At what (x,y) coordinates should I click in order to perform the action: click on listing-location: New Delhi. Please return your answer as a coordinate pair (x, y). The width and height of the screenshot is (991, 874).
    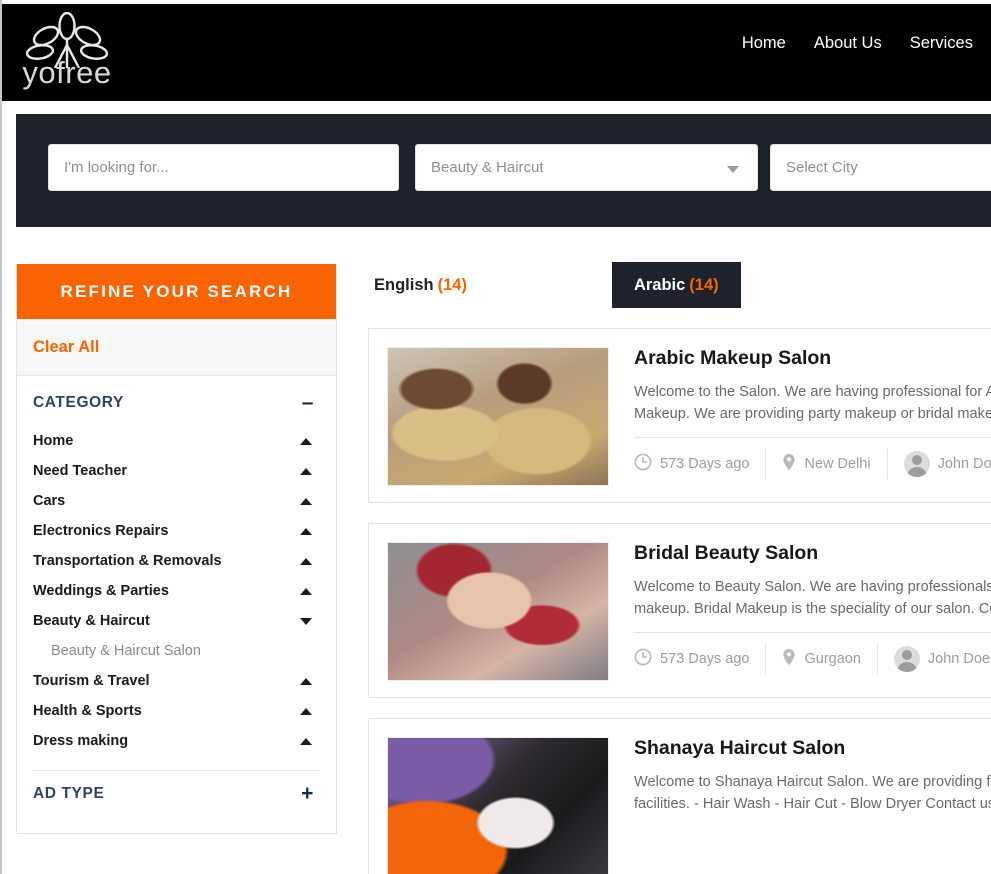
    Looking at the image, I should click on (827, 464).